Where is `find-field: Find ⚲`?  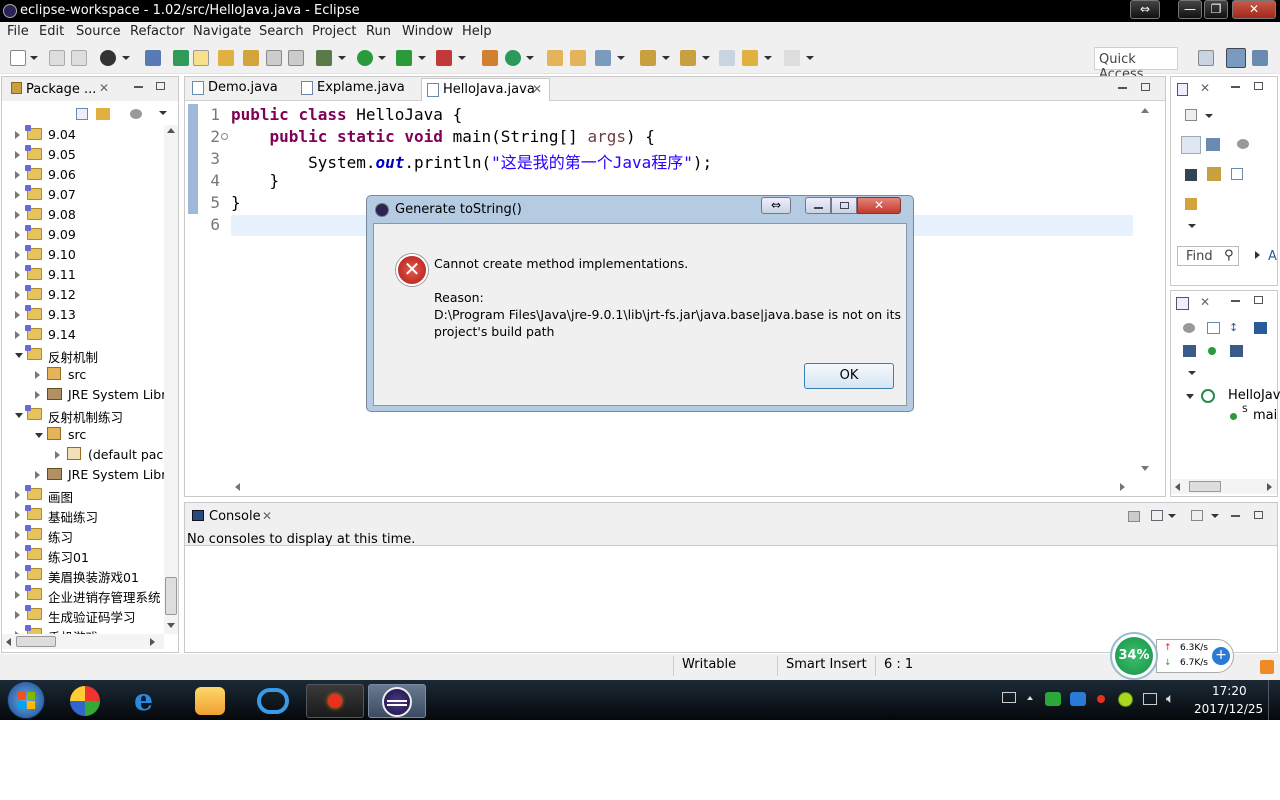
find-field: Find ⚲ is located at coordinates (1208, 256).